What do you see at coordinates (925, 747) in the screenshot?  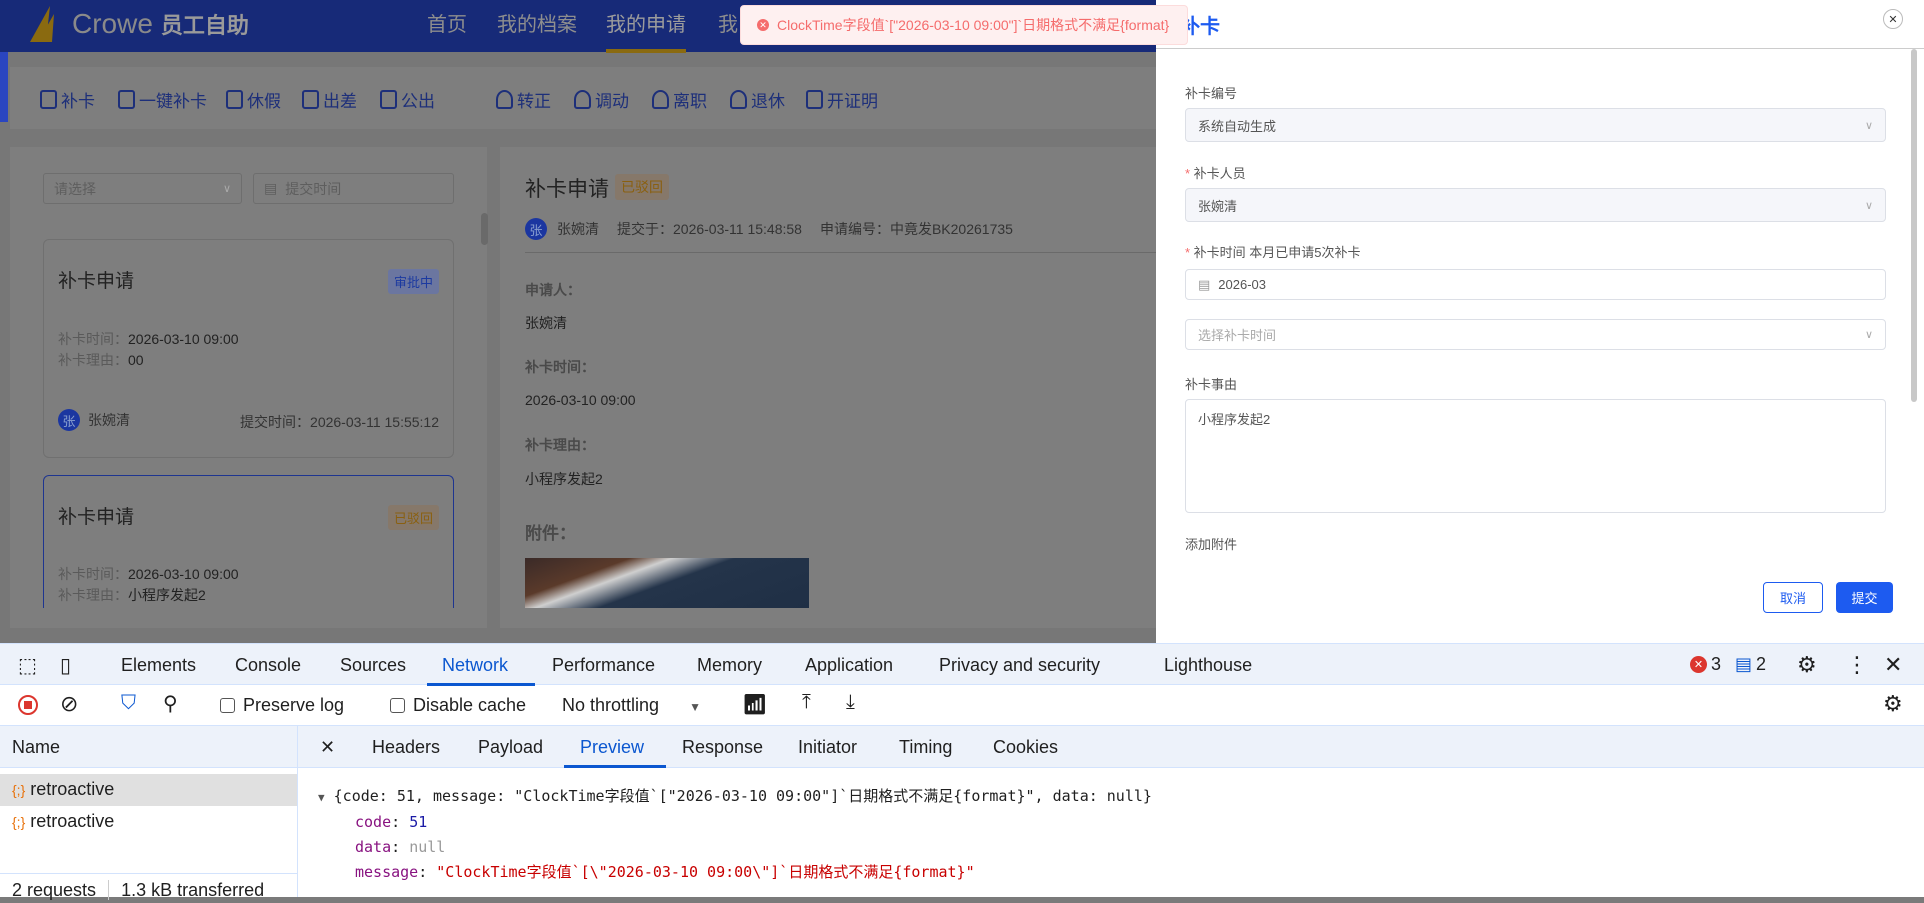 I see `tab-timing: Timing` at bounding box center [925, 747].